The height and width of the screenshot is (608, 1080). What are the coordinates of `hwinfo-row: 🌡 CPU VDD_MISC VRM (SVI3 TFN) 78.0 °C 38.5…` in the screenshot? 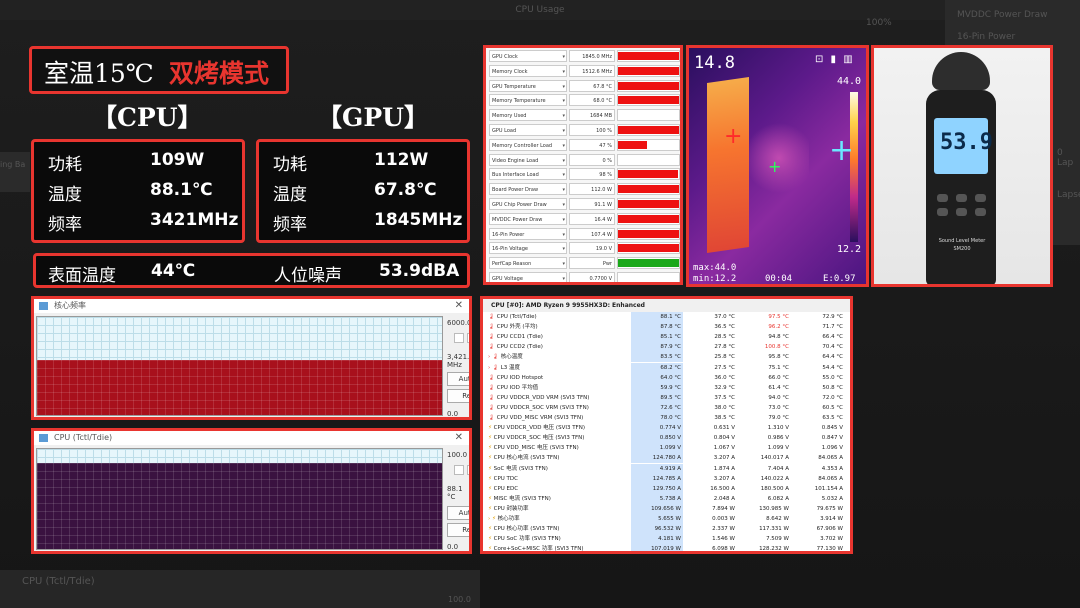 It's located at (666, 418).